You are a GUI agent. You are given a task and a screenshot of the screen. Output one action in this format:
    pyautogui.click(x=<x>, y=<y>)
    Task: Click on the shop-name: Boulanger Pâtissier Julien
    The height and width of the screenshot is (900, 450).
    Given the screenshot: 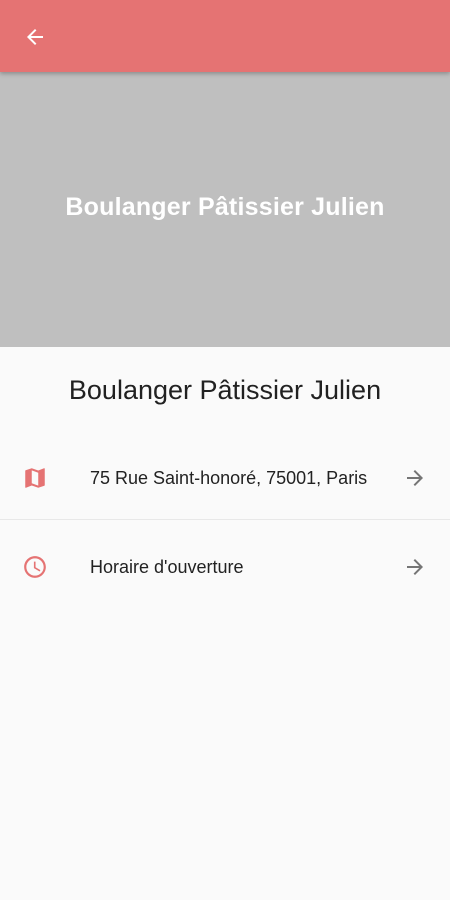 What is the action you would take?
    pyautogui.click(x=225, y=390)
    